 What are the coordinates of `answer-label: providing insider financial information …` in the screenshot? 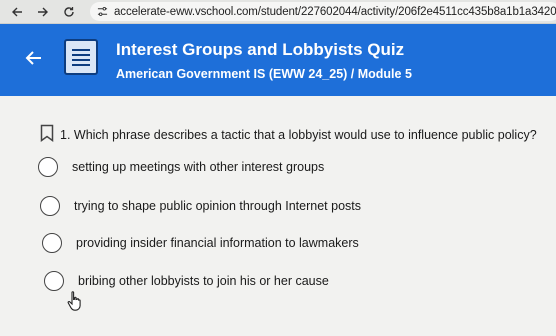 It's located at (217, 243).